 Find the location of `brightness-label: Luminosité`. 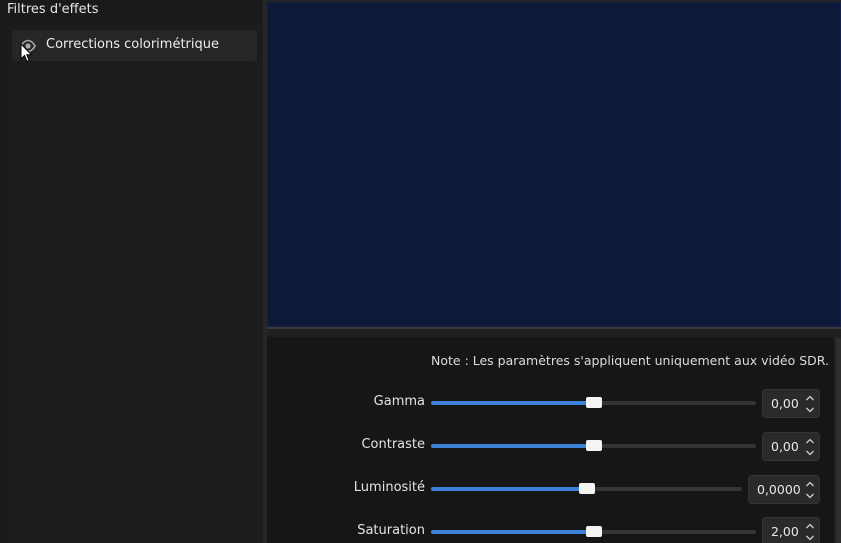

brightness-label: Luminosité is located at coordinates (389, 487).